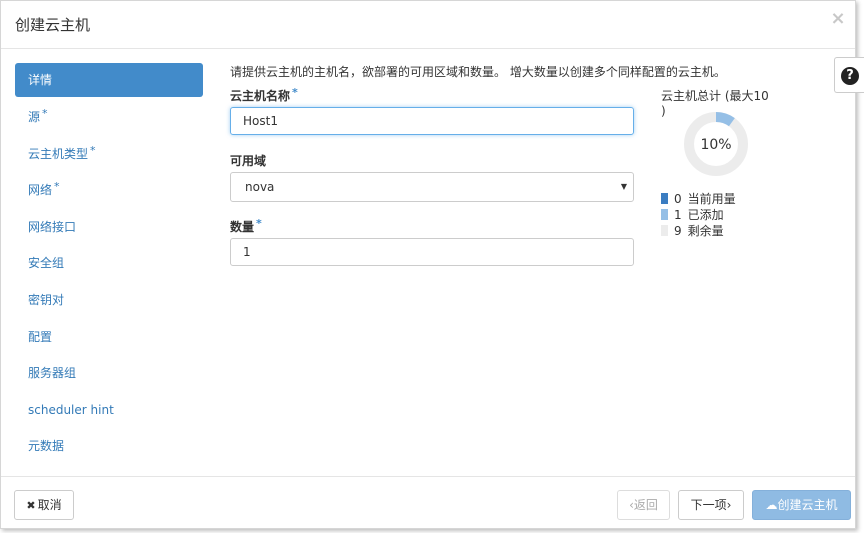  What do you see at coordinates (46, 299) in the screenshot?
I see `sidebar-item-label: 密钥对` at bounding box center [46, 299].